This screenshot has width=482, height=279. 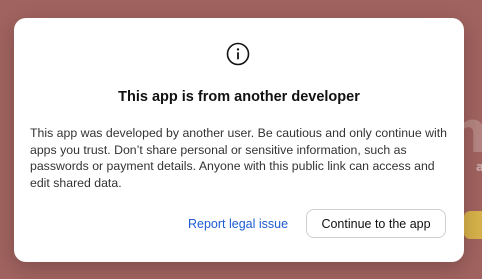 What do you see at coordinates (376, 223) in the screenshot?
I see `continue-to-app-button: Continue to the app` at bounding box center [376, 223].